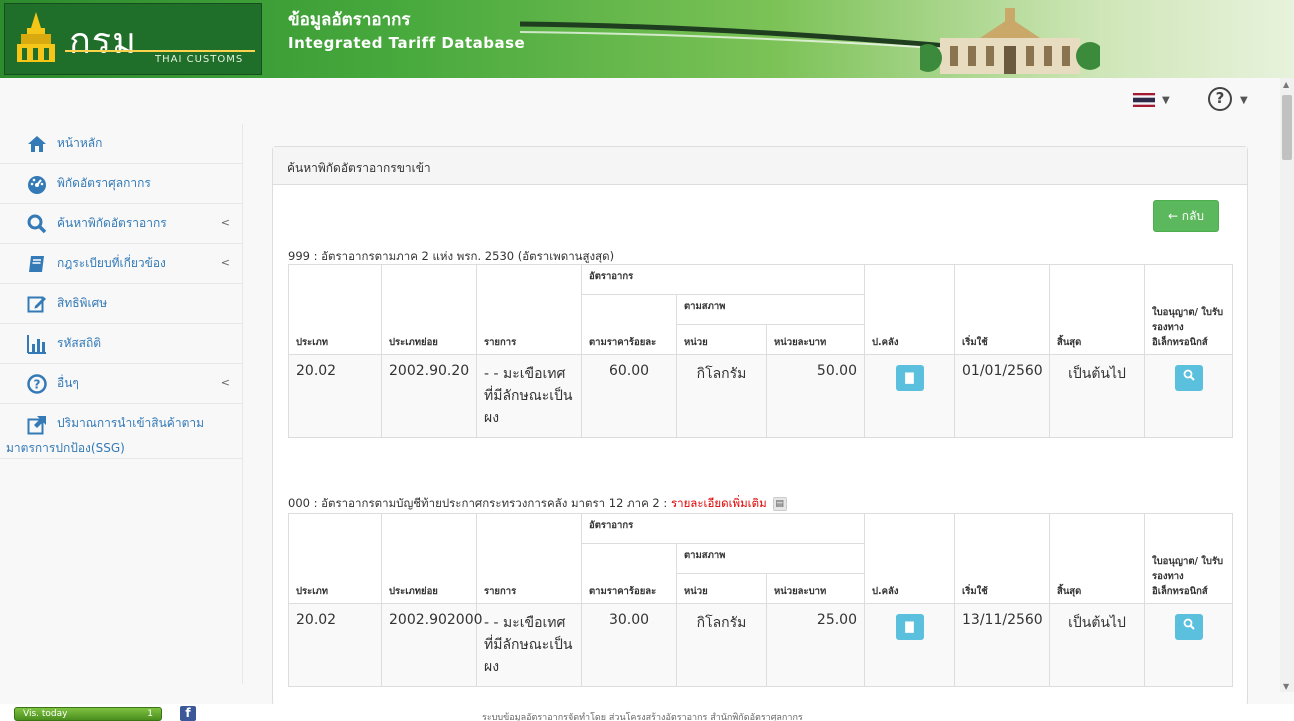 This screenshot has width=1294, height=721. Describe the element at coordinates (37, 144) in the screenshot. I see `home-icon` at that location.